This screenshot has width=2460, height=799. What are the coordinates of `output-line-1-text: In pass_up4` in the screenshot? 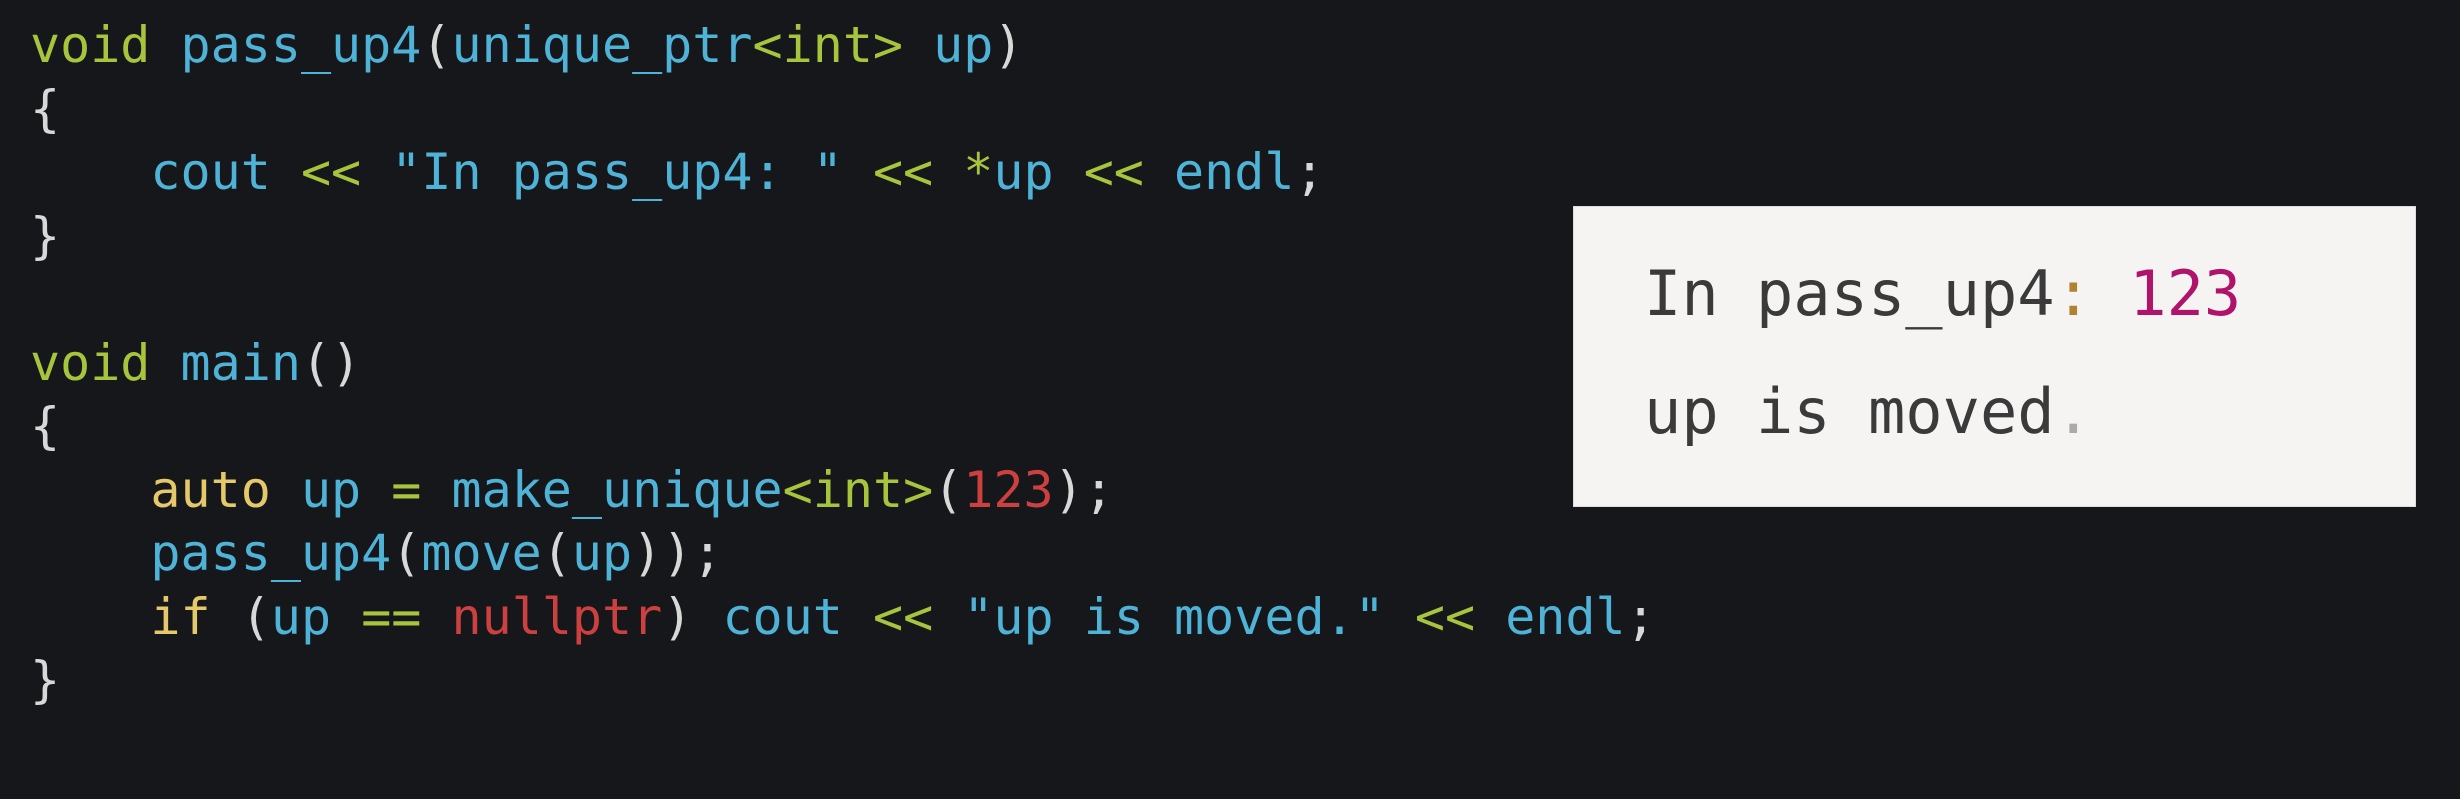 It's located at (1849, 293).